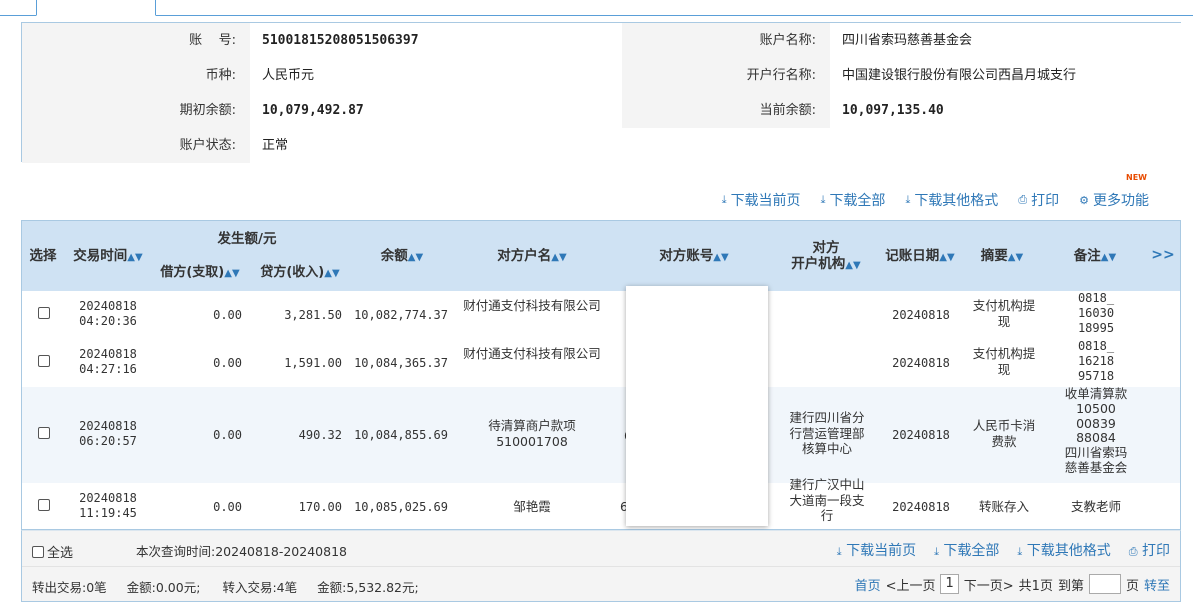 This screenshot has height=609, width=1193. I want to click on select-all: 全选, so click(52, 551).